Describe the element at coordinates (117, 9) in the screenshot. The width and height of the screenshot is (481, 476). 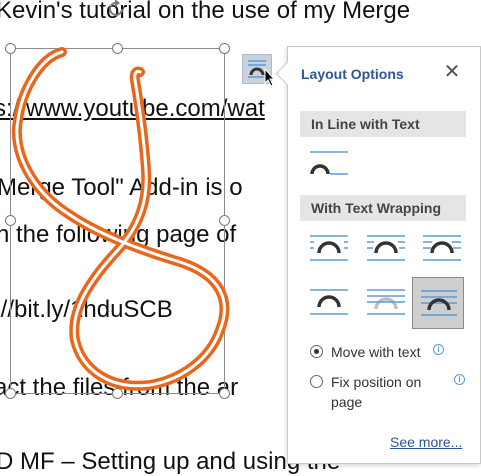
I see `rotate-handle-icon` at that location.